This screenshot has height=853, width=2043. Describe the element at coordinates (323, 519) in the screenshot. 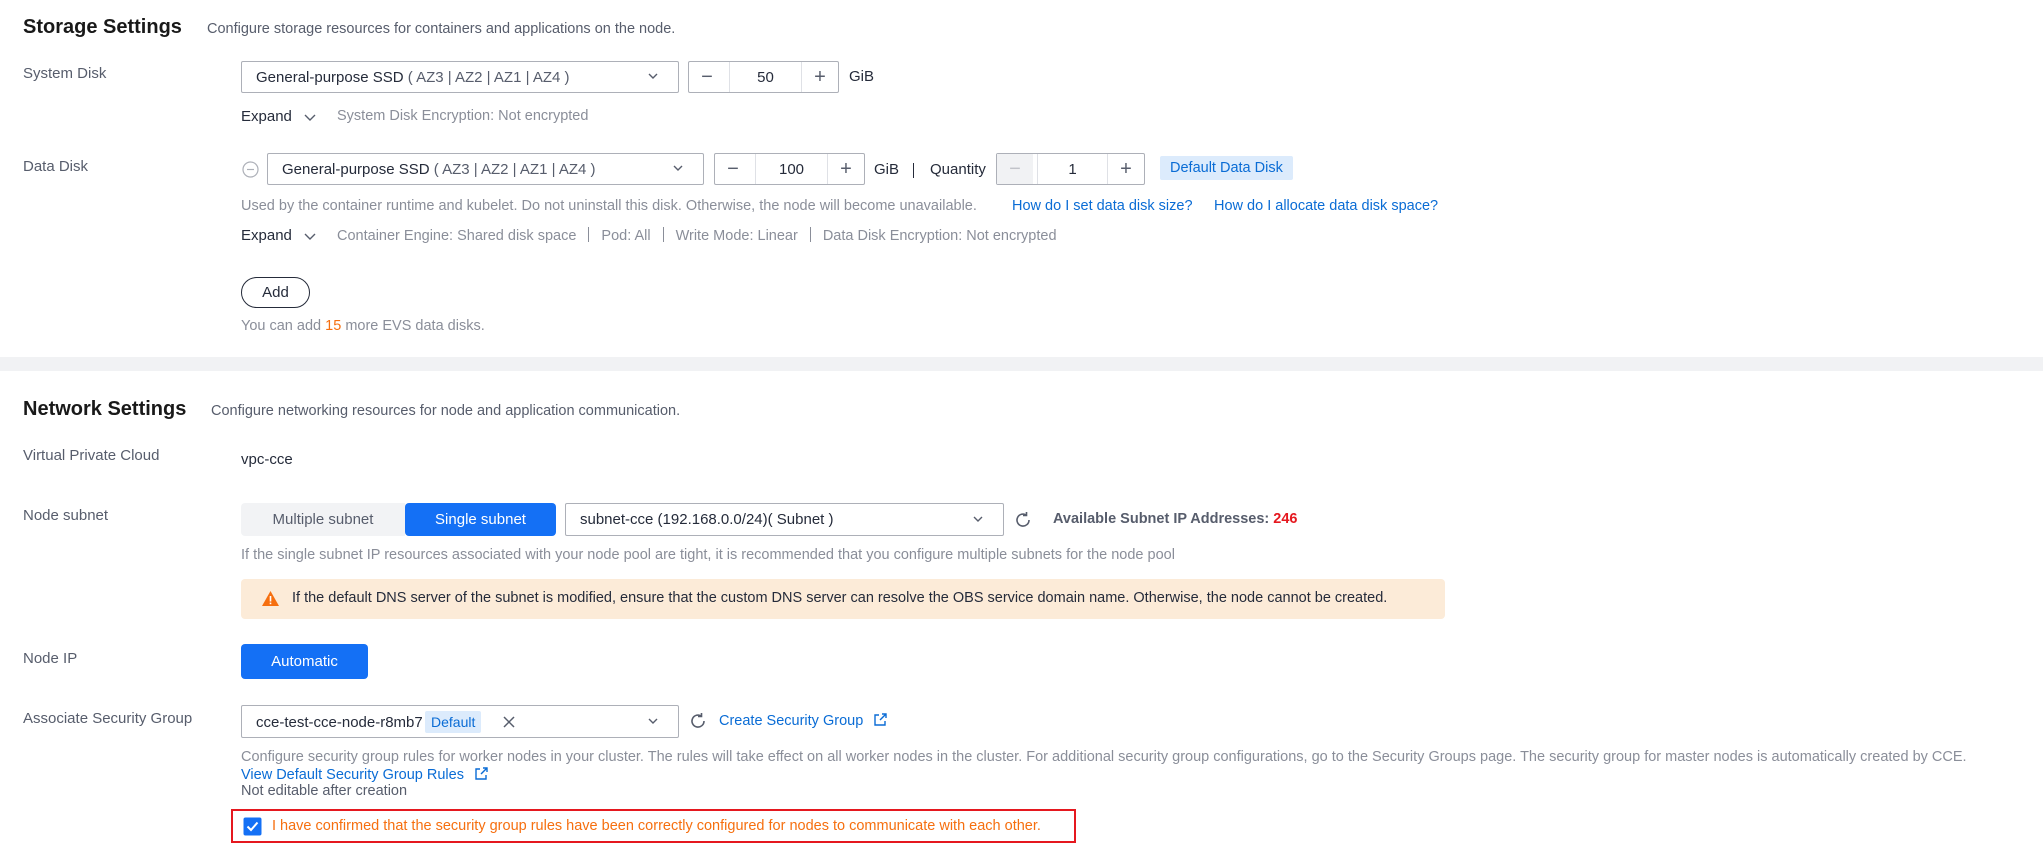

I see `multiple-subnet-option: Multiple subnet` at that location.